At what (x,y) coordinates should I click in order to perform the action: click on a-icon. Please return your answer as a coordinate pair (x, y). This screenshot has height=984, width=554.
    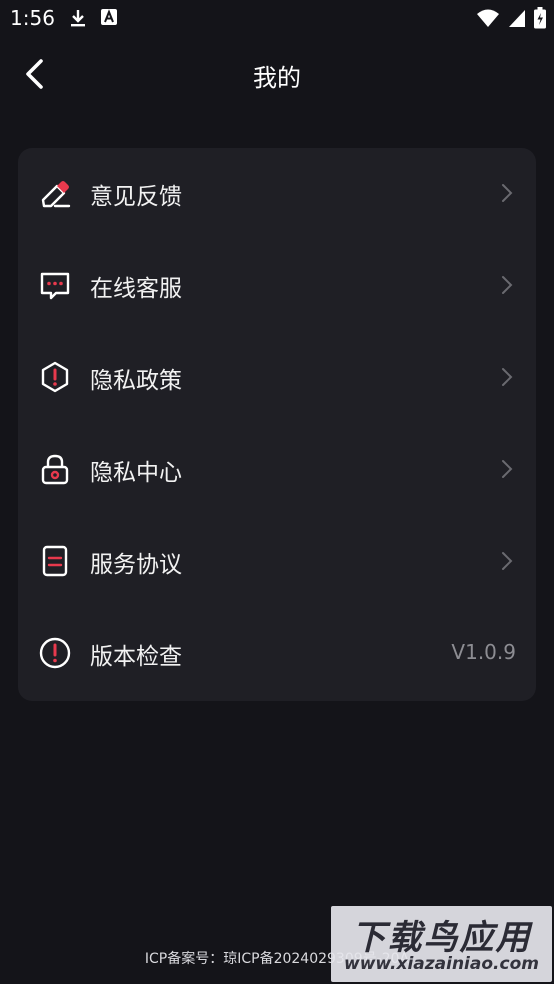
    Looking at the image, I should click on (109, 17).